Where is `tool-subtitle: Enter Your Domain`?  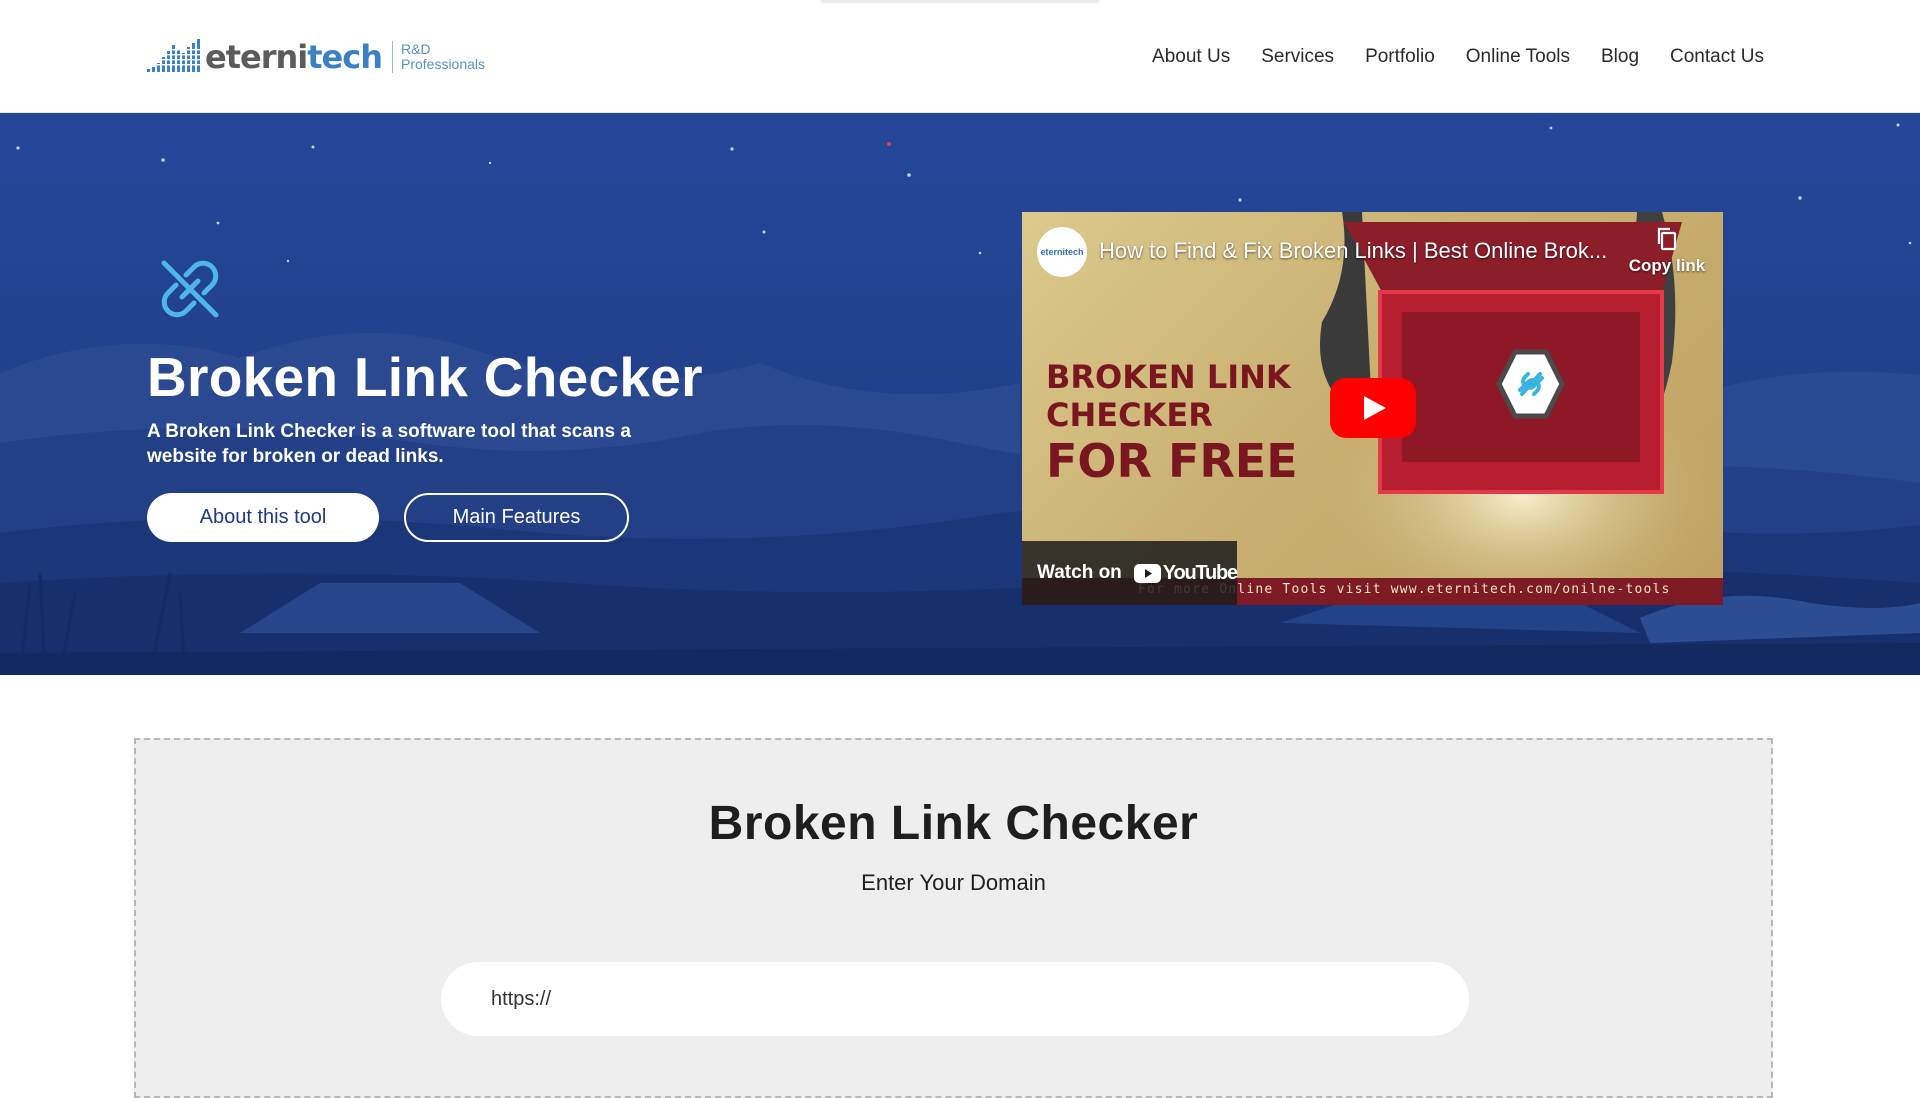
tool-subtitle: Enter Your Domain is located at coordinates (953, 882).